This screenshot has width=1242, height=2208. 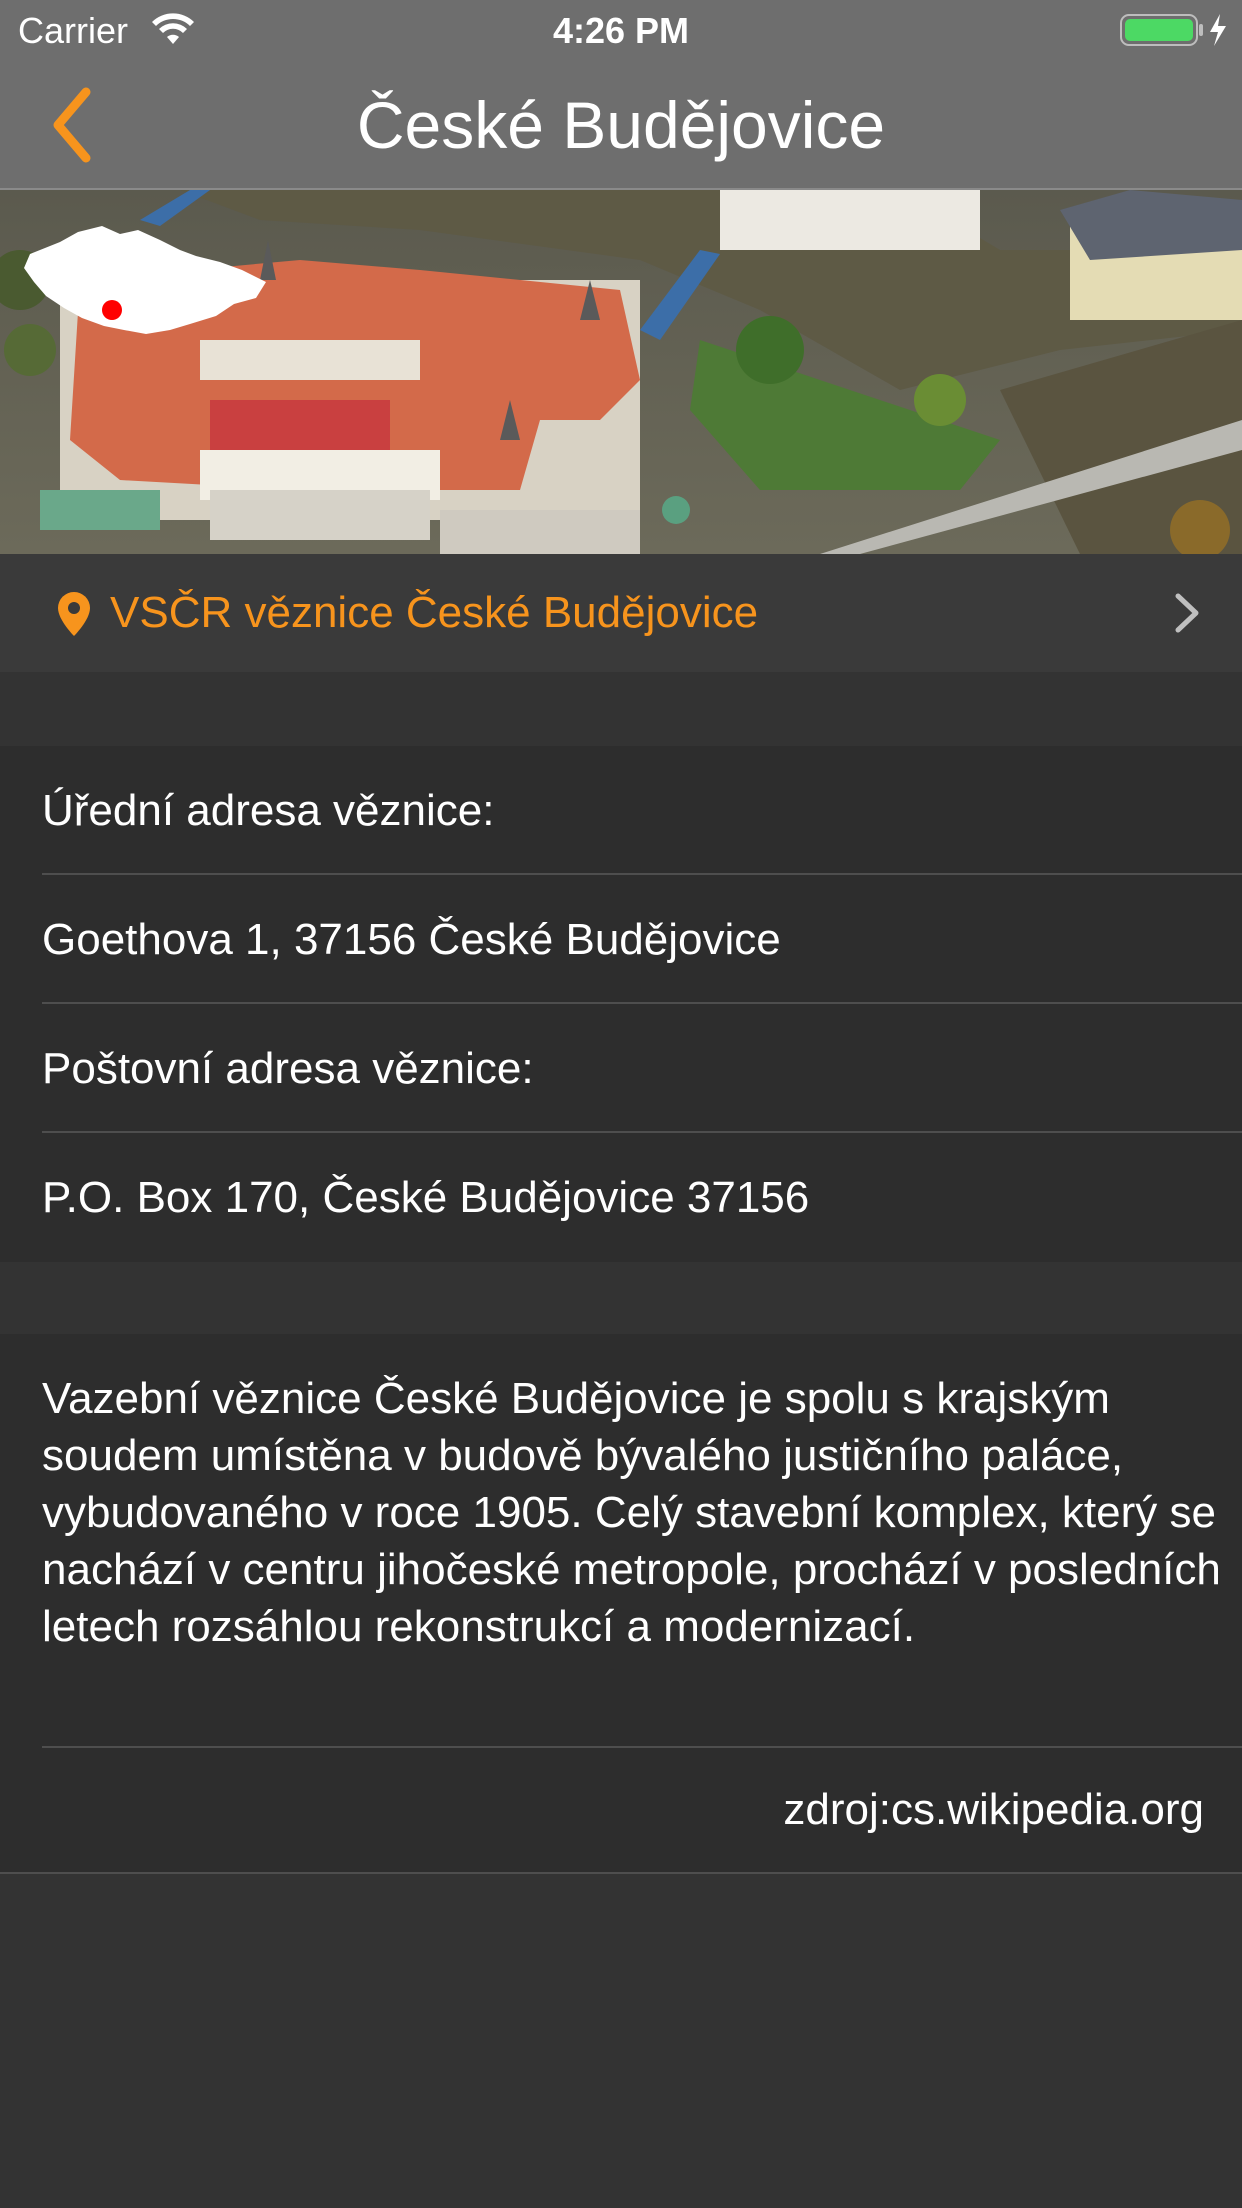 What do you see at coordinates (642, 1068) in the screenshot?
I see `postal-address-label: Poštovní adresa věznice:` at bounding box center [642, 1068].